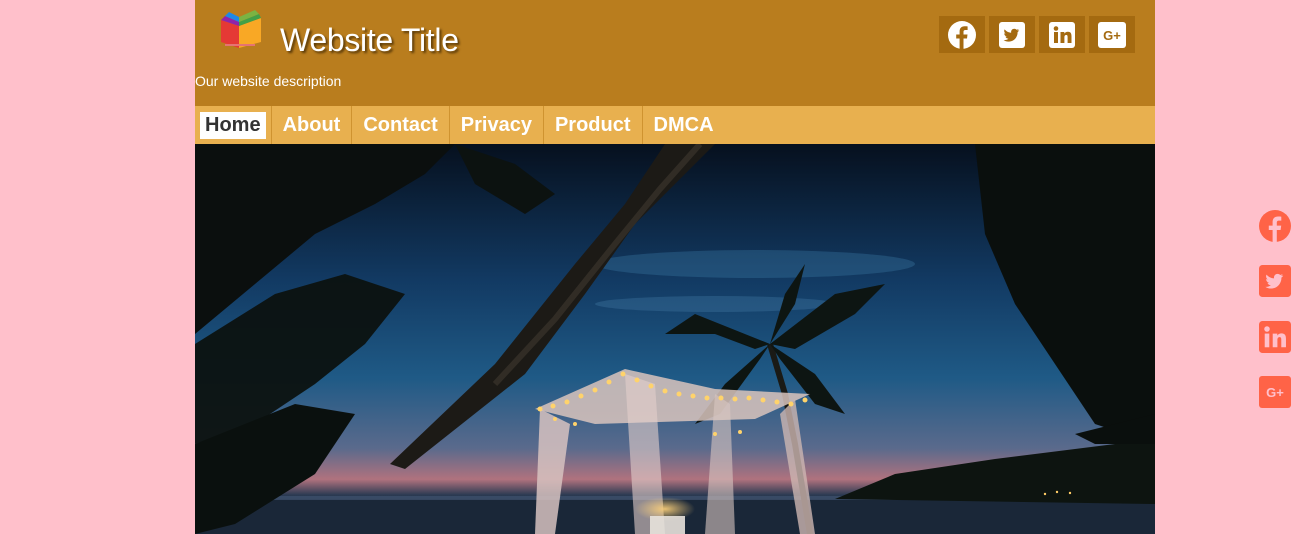 The width and height of the screenshot is (1291, 534). I want to click on nav-item-label: About, so click(311, 124).